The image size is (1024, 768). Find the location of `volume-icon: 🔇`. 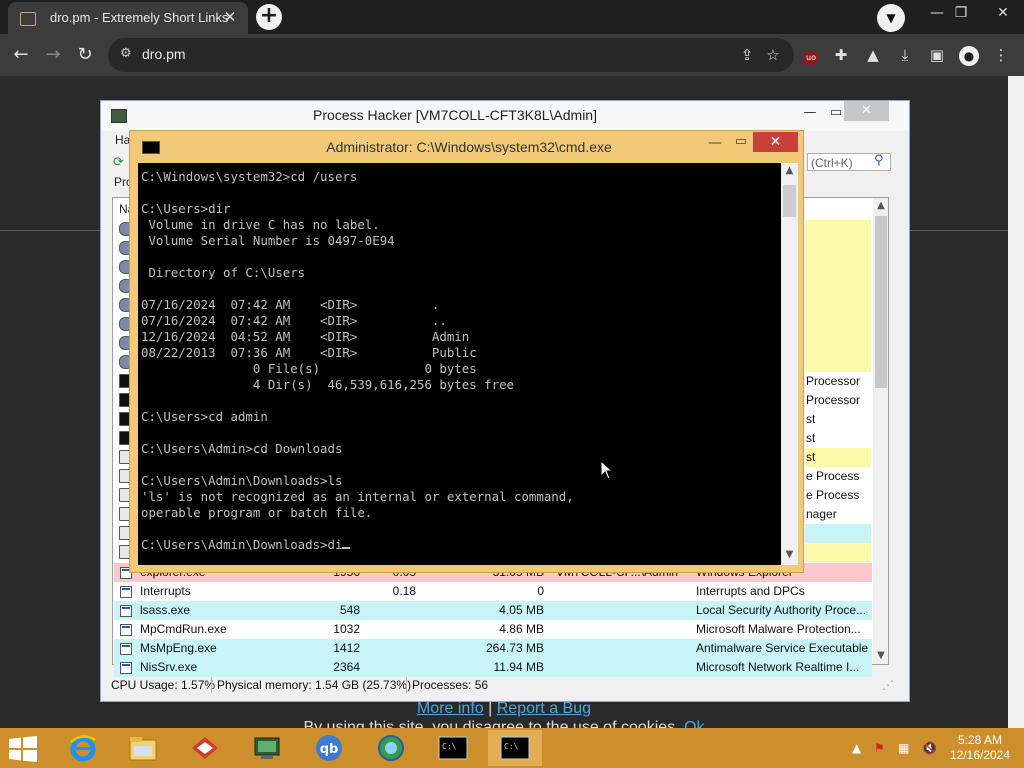

volume-icon: 🔇 is located at coordinates (929, 748).